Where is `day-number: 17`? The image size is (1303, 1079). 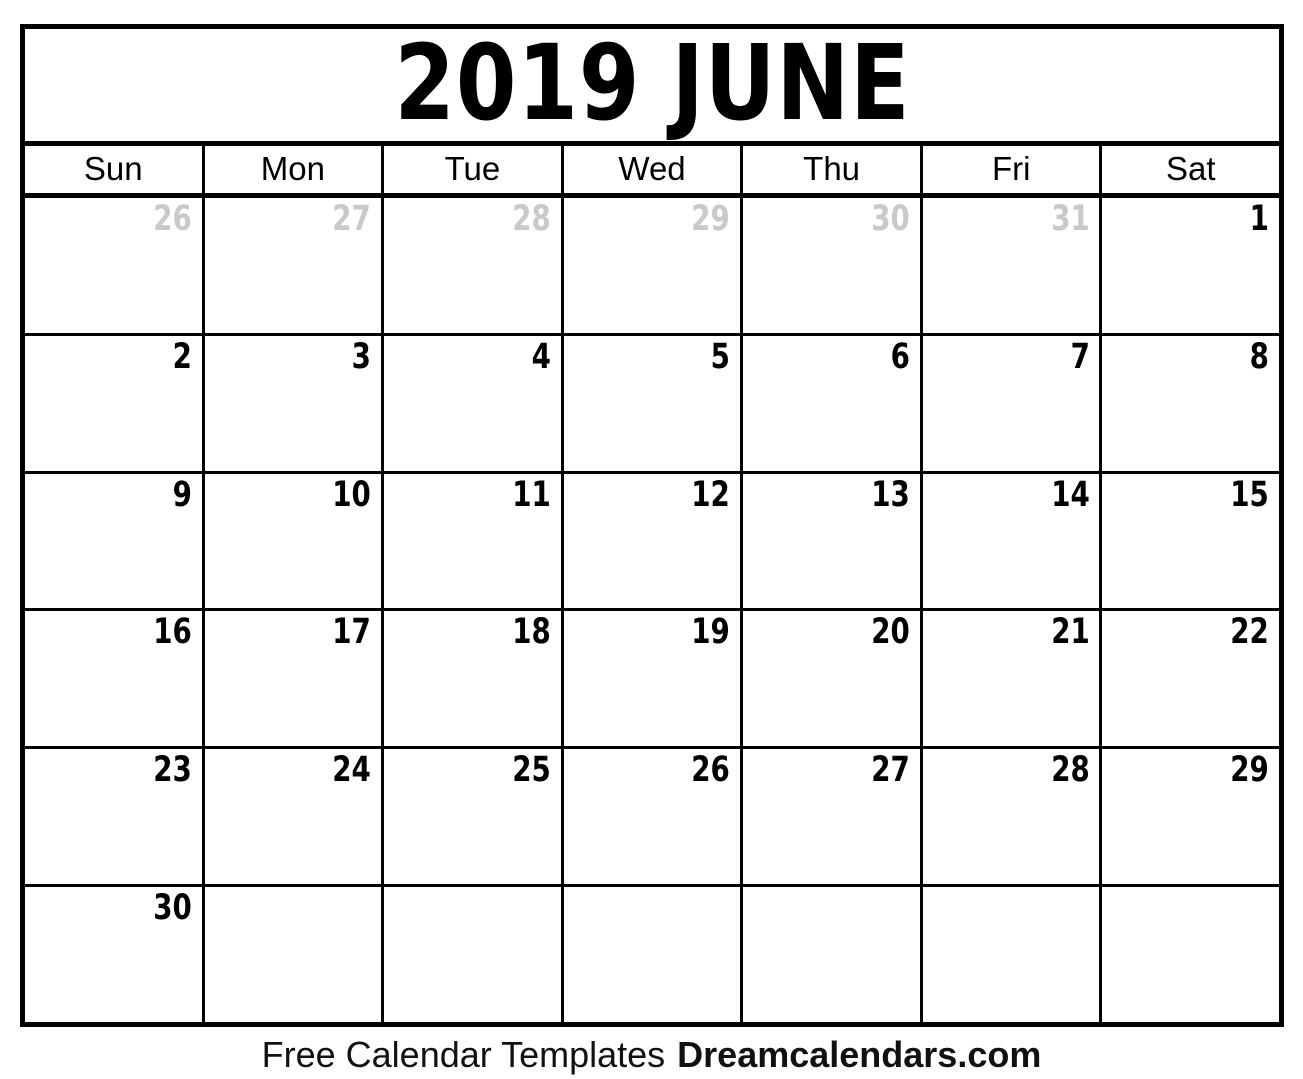 day-number: 17 is located at coordinates (352, 632).